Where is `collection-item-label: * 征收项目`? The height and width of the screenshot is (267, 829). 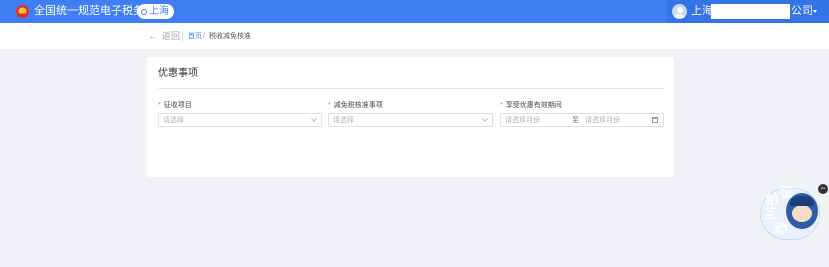
collection-item-label: * 征收项目 is located at coordinates (175, 105).